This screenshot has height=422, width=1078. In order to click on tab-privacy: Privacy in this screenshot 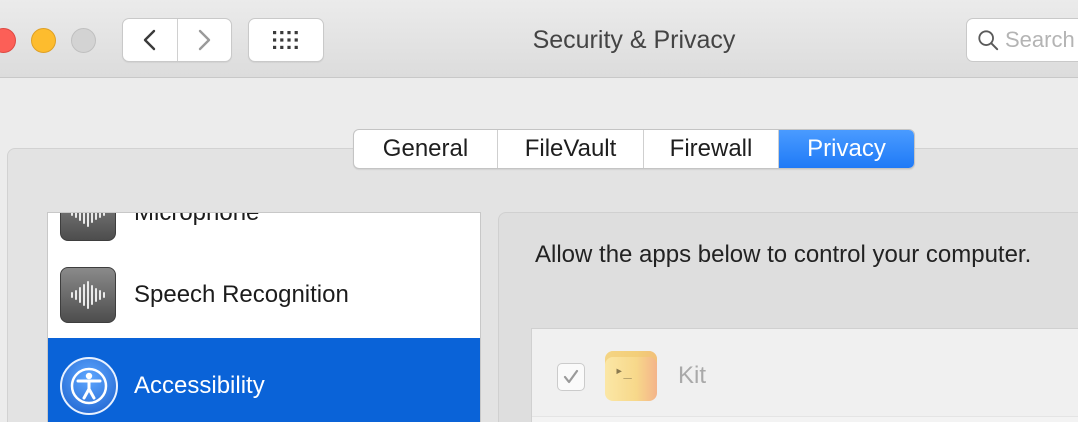, I will do `click(846, 149)`.